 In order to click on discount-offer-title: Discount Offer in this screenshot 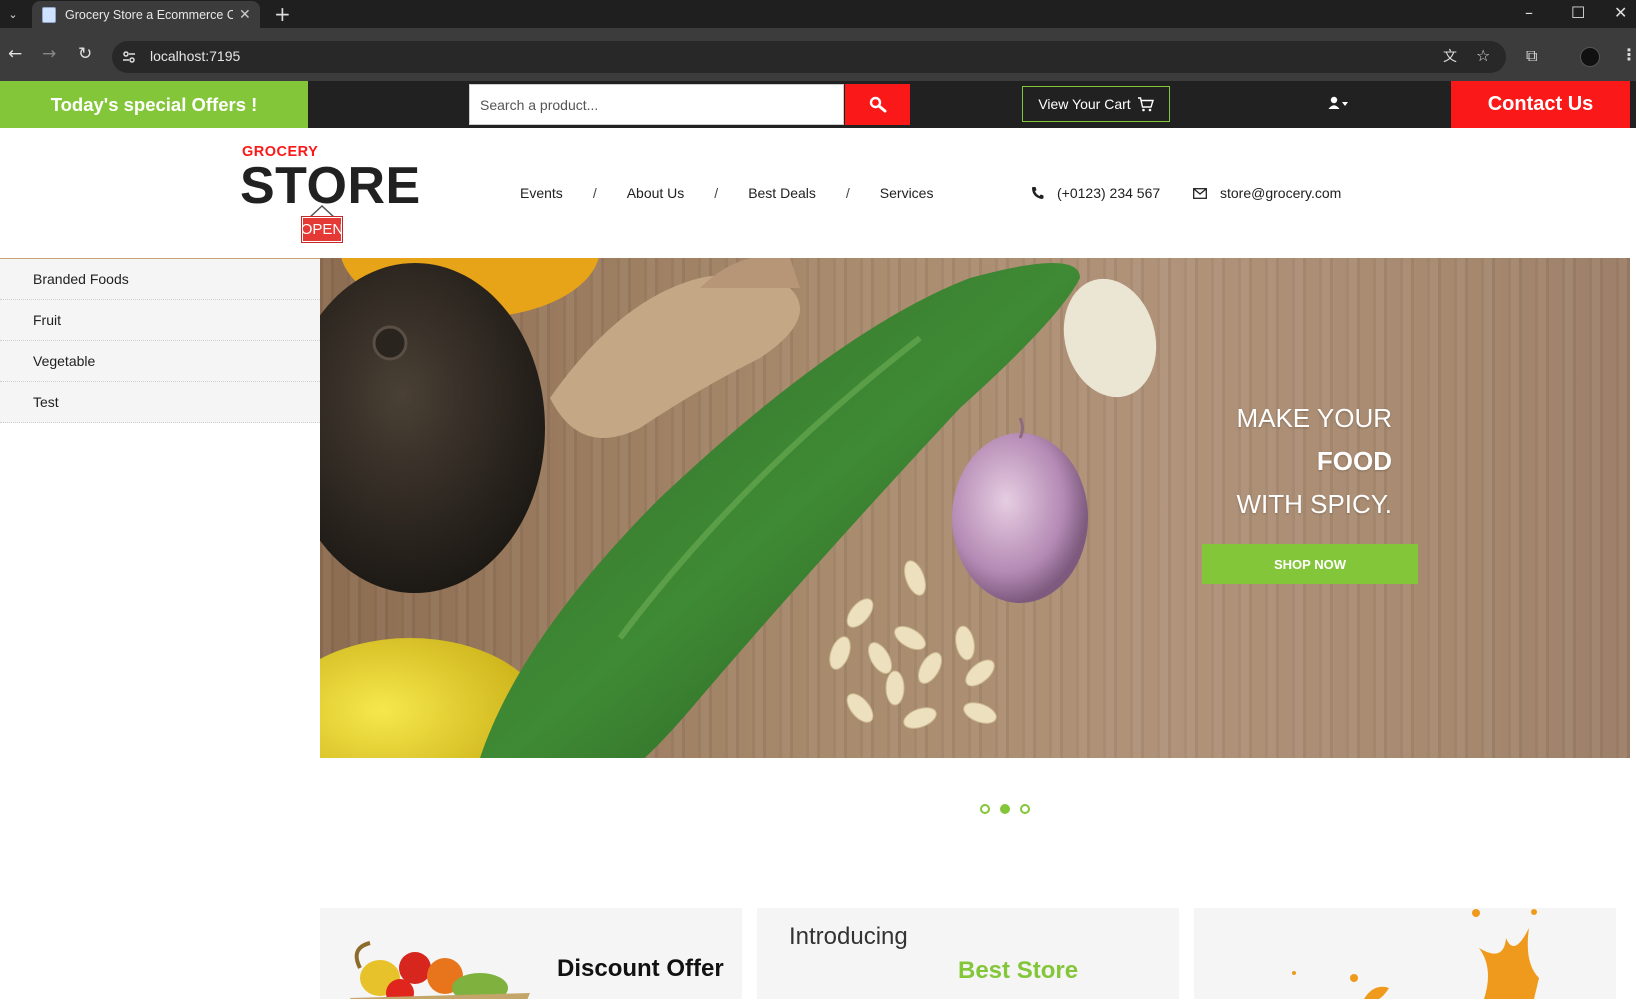, I will do `click(640, 968)`.